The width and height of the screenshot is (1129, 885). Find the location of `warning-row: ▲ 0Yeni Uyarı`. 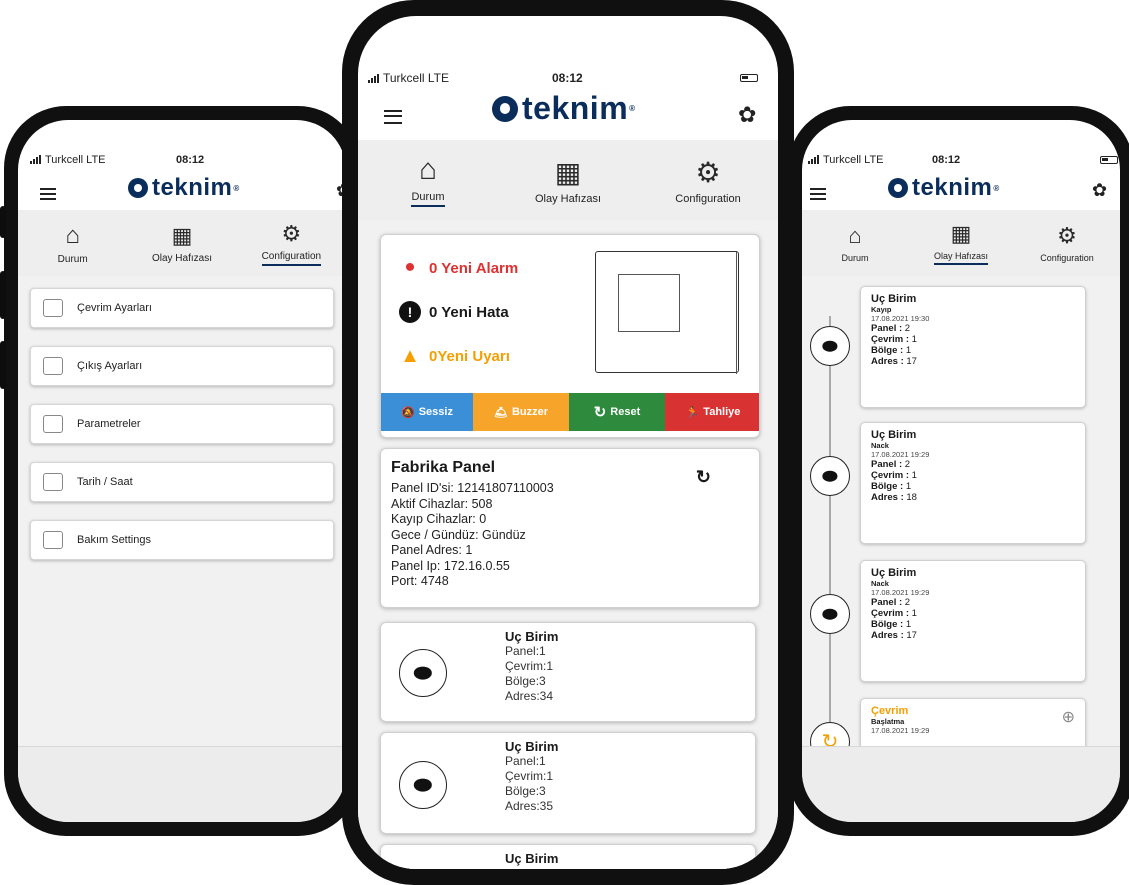

warning-row: ▲ 0Yeni Uyarı is located at coordinates (455, 355).